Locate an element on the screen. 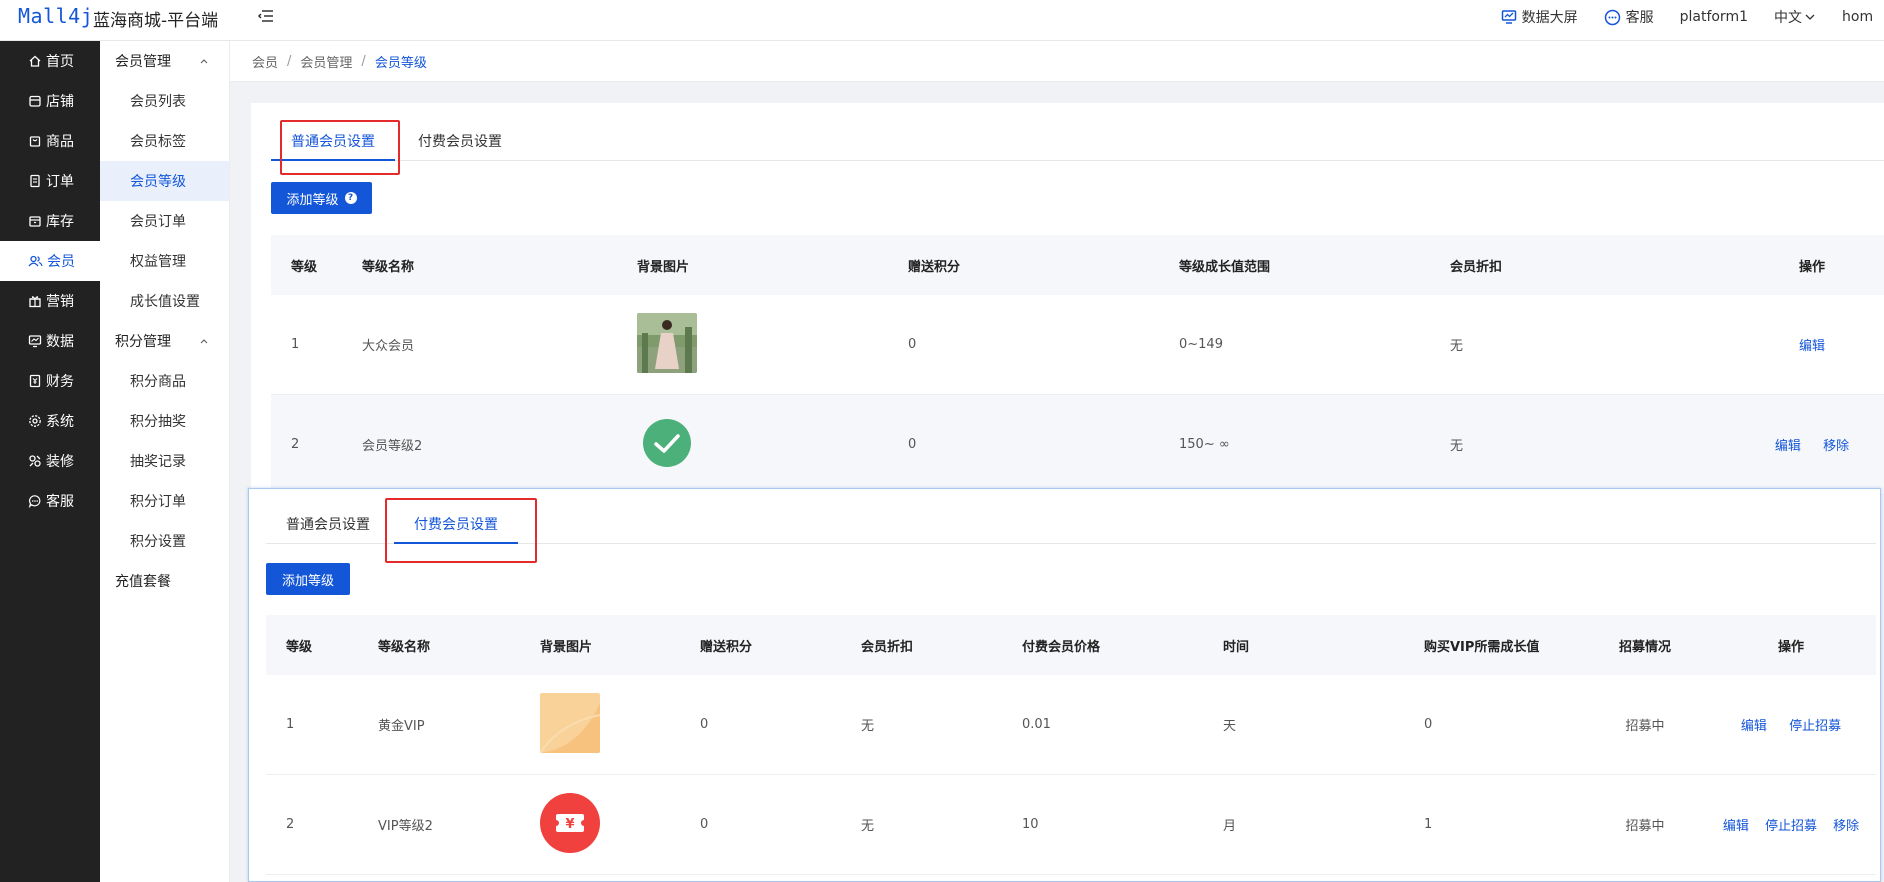  monitor-icon is located at coordinates (1508, 17).